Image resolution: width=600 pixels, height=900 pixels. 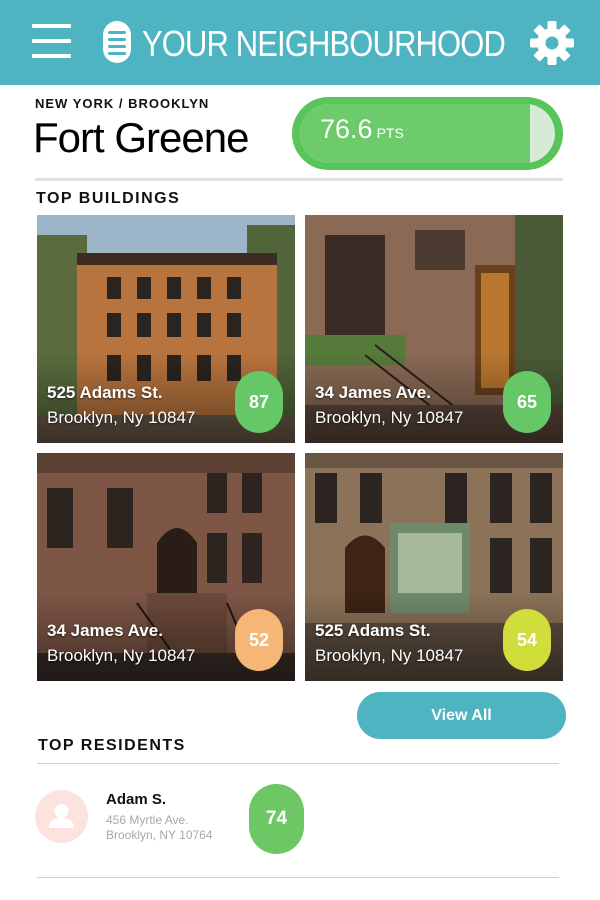 What do you see at coordinates (434, 329) in the screenshot?
I see `building-card: 34 James Ave. Brooklyn, Ny 10847 65` at bounding box center [434, 329].